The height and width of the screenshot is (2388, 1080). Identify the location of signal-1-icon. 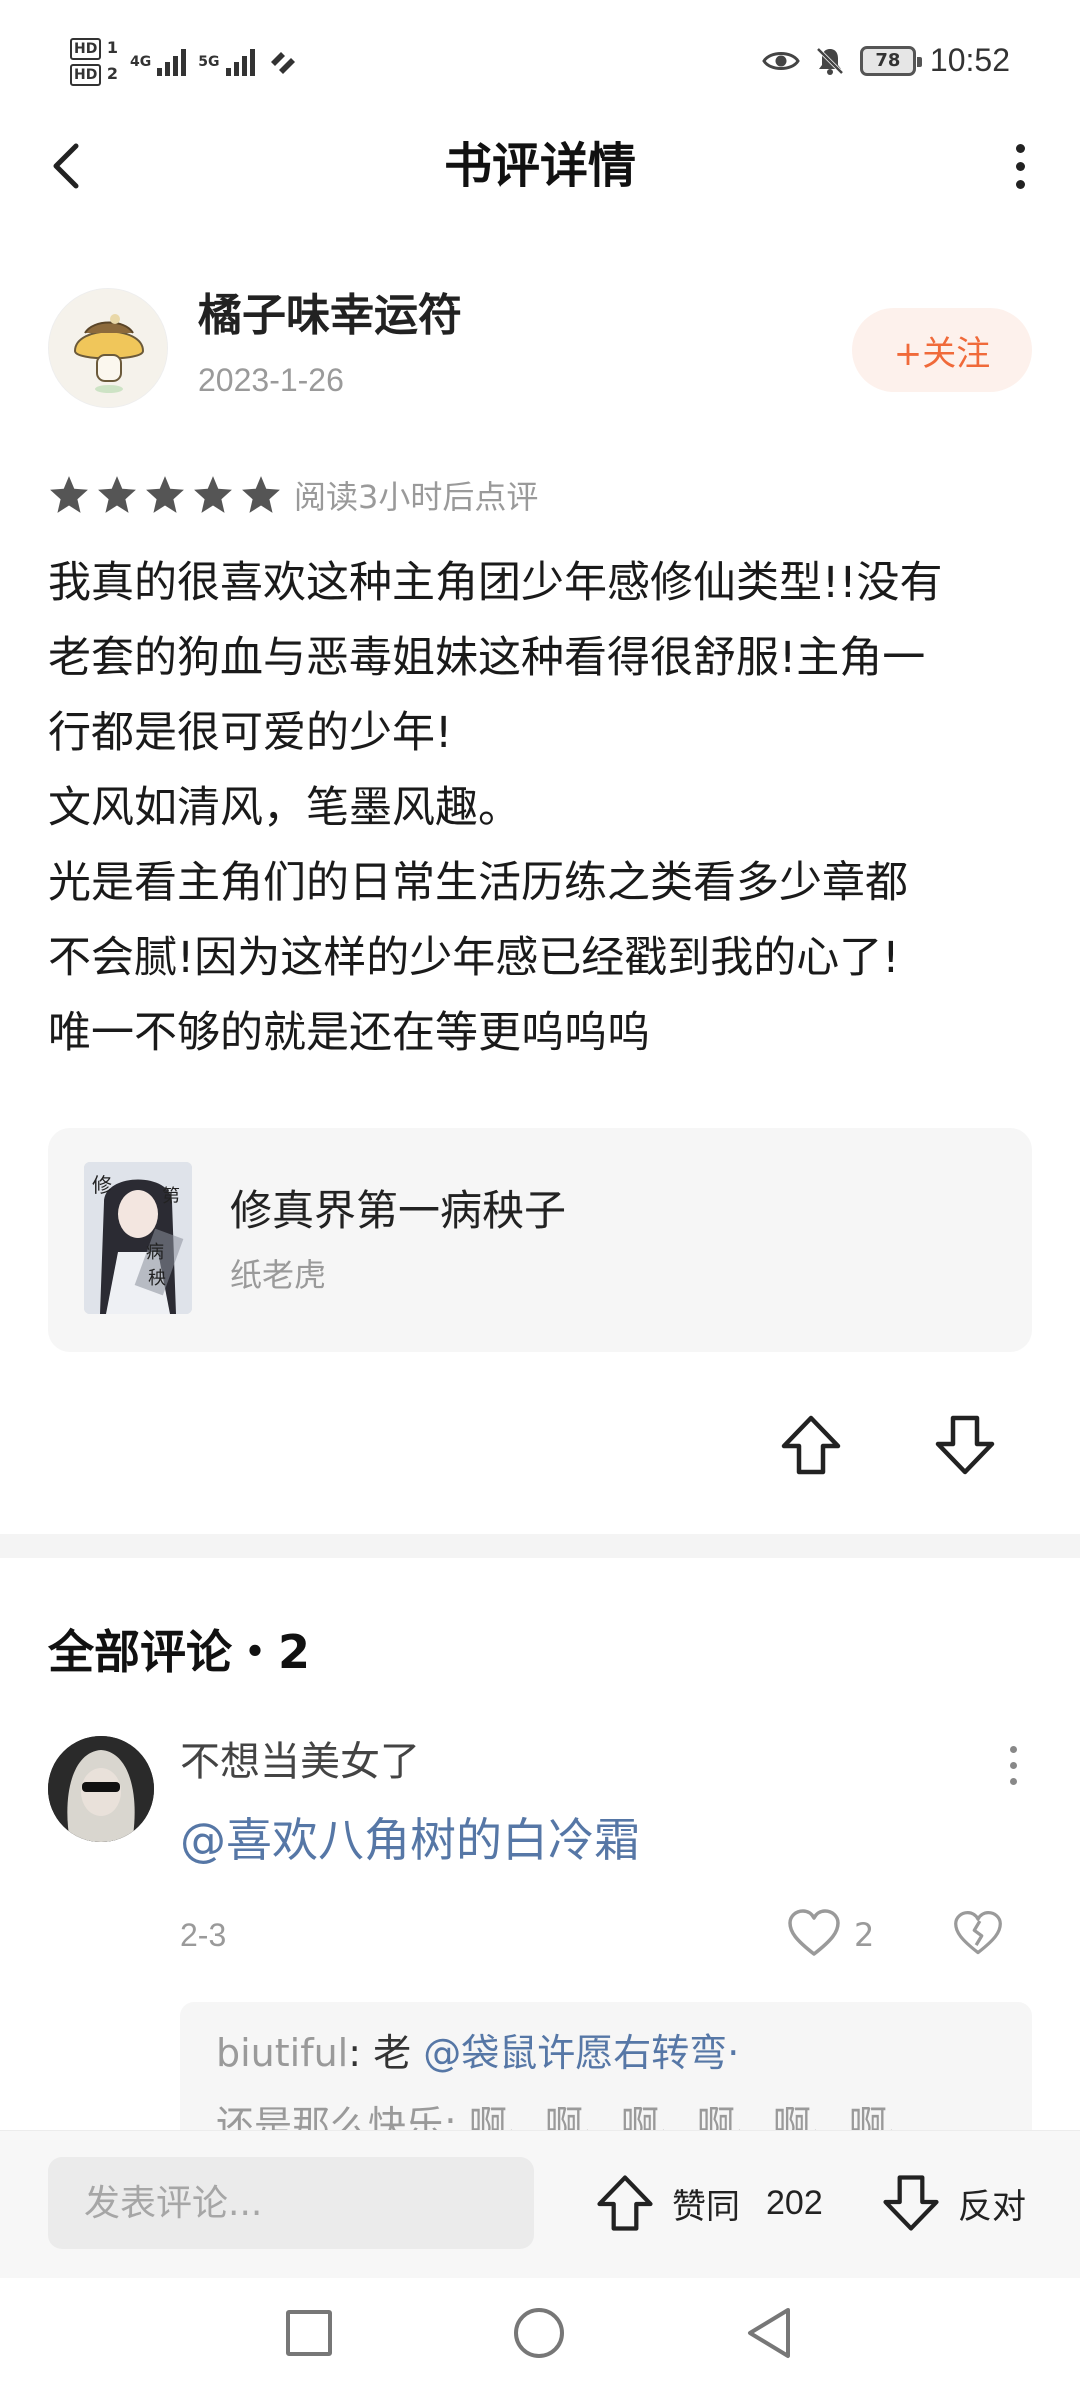
(172, 62).